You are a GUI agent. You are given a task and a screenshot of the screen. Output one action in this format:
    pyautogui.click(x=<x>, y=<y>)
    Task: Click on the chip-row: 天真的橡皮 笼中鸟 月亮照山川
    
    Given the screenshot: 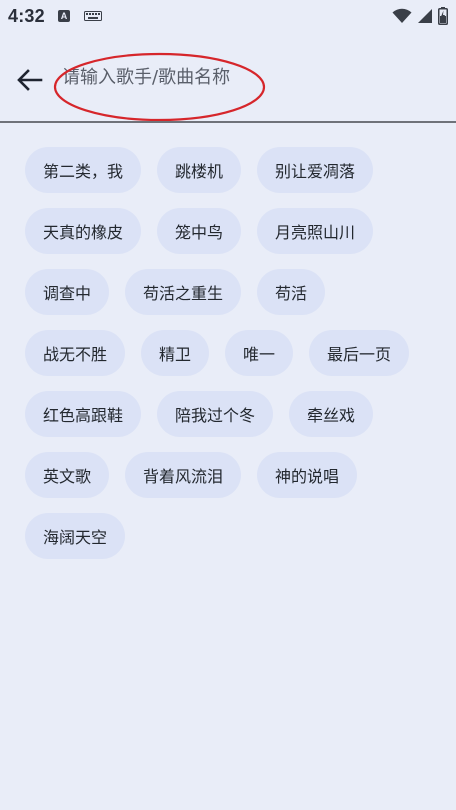 What is the action you would take?
    pyautogui.click(x=230, y=231)
    